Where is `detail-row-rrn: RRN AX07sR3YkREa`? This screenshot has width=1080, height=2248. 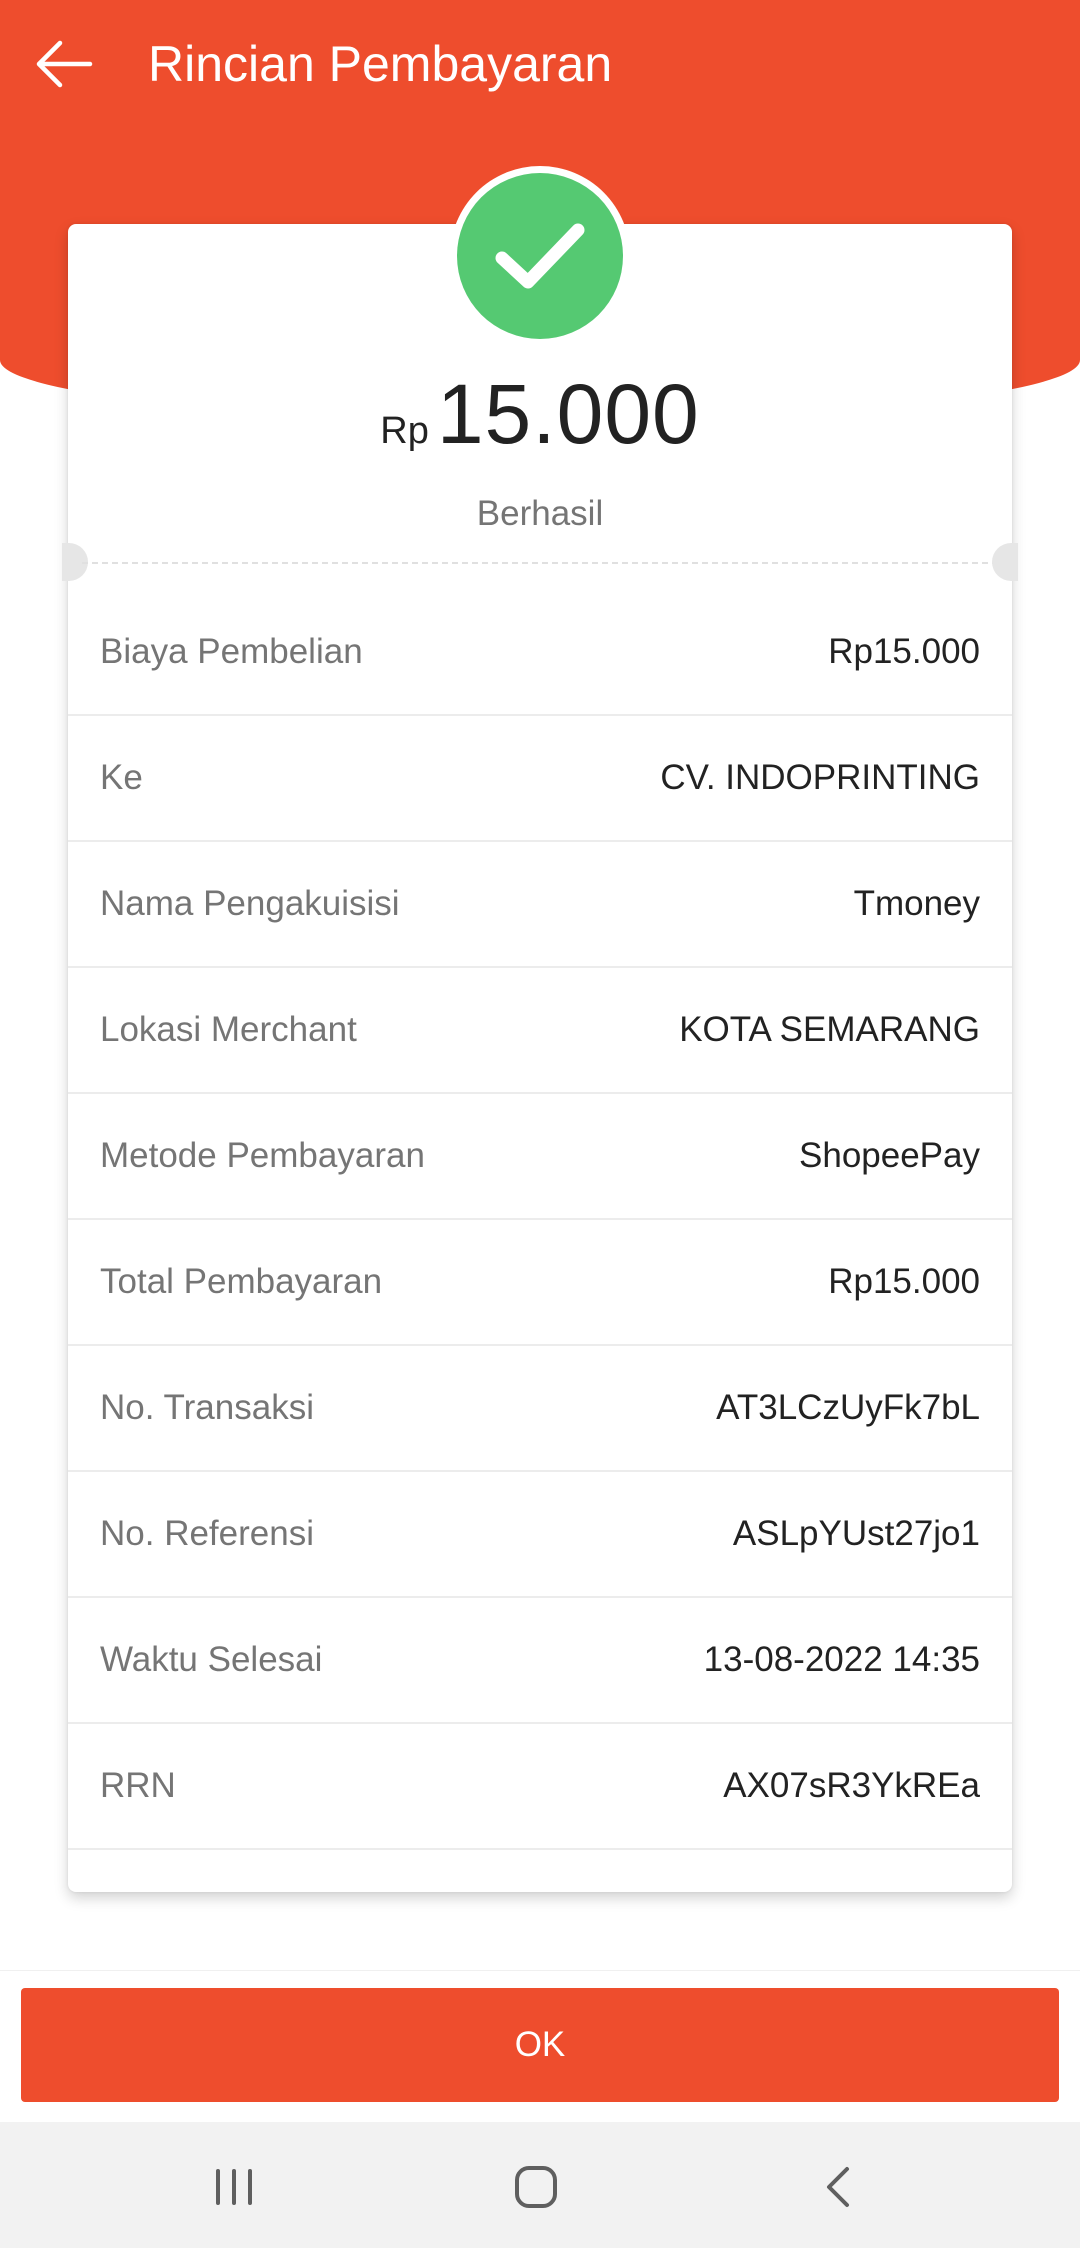
detail-row-rrn: RRN AX07sR3YkREa is located at coordinates (540, 1787).